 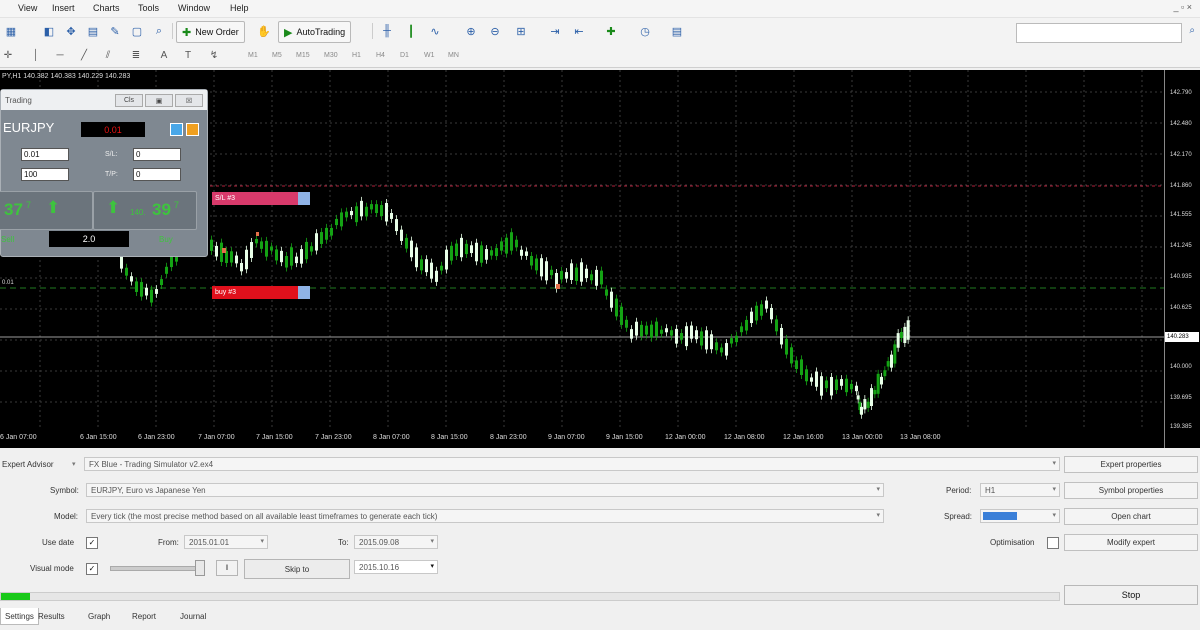 What do you see at coordinates (18, 100) in the screenshot?
I see `trading-panel-title: Trading` at bounding box center [18, 100].